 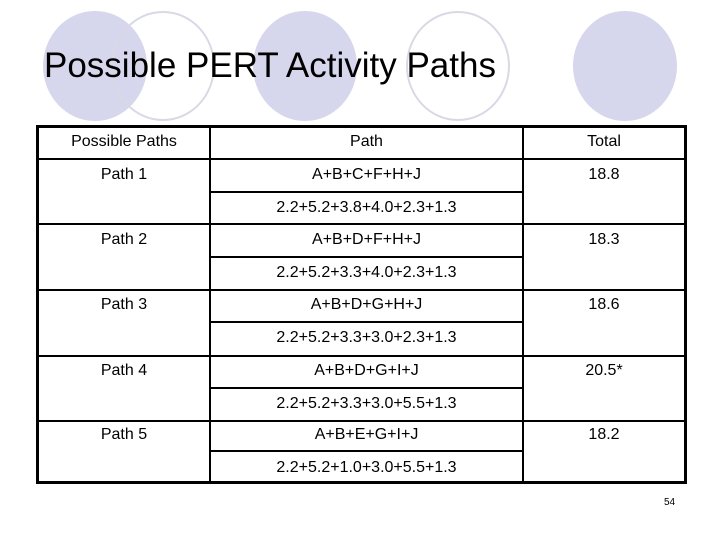 I want to click on path-durations: 2.2+5.2+1.0+3.0+5.5+1.3, so click(x=366, y=467).